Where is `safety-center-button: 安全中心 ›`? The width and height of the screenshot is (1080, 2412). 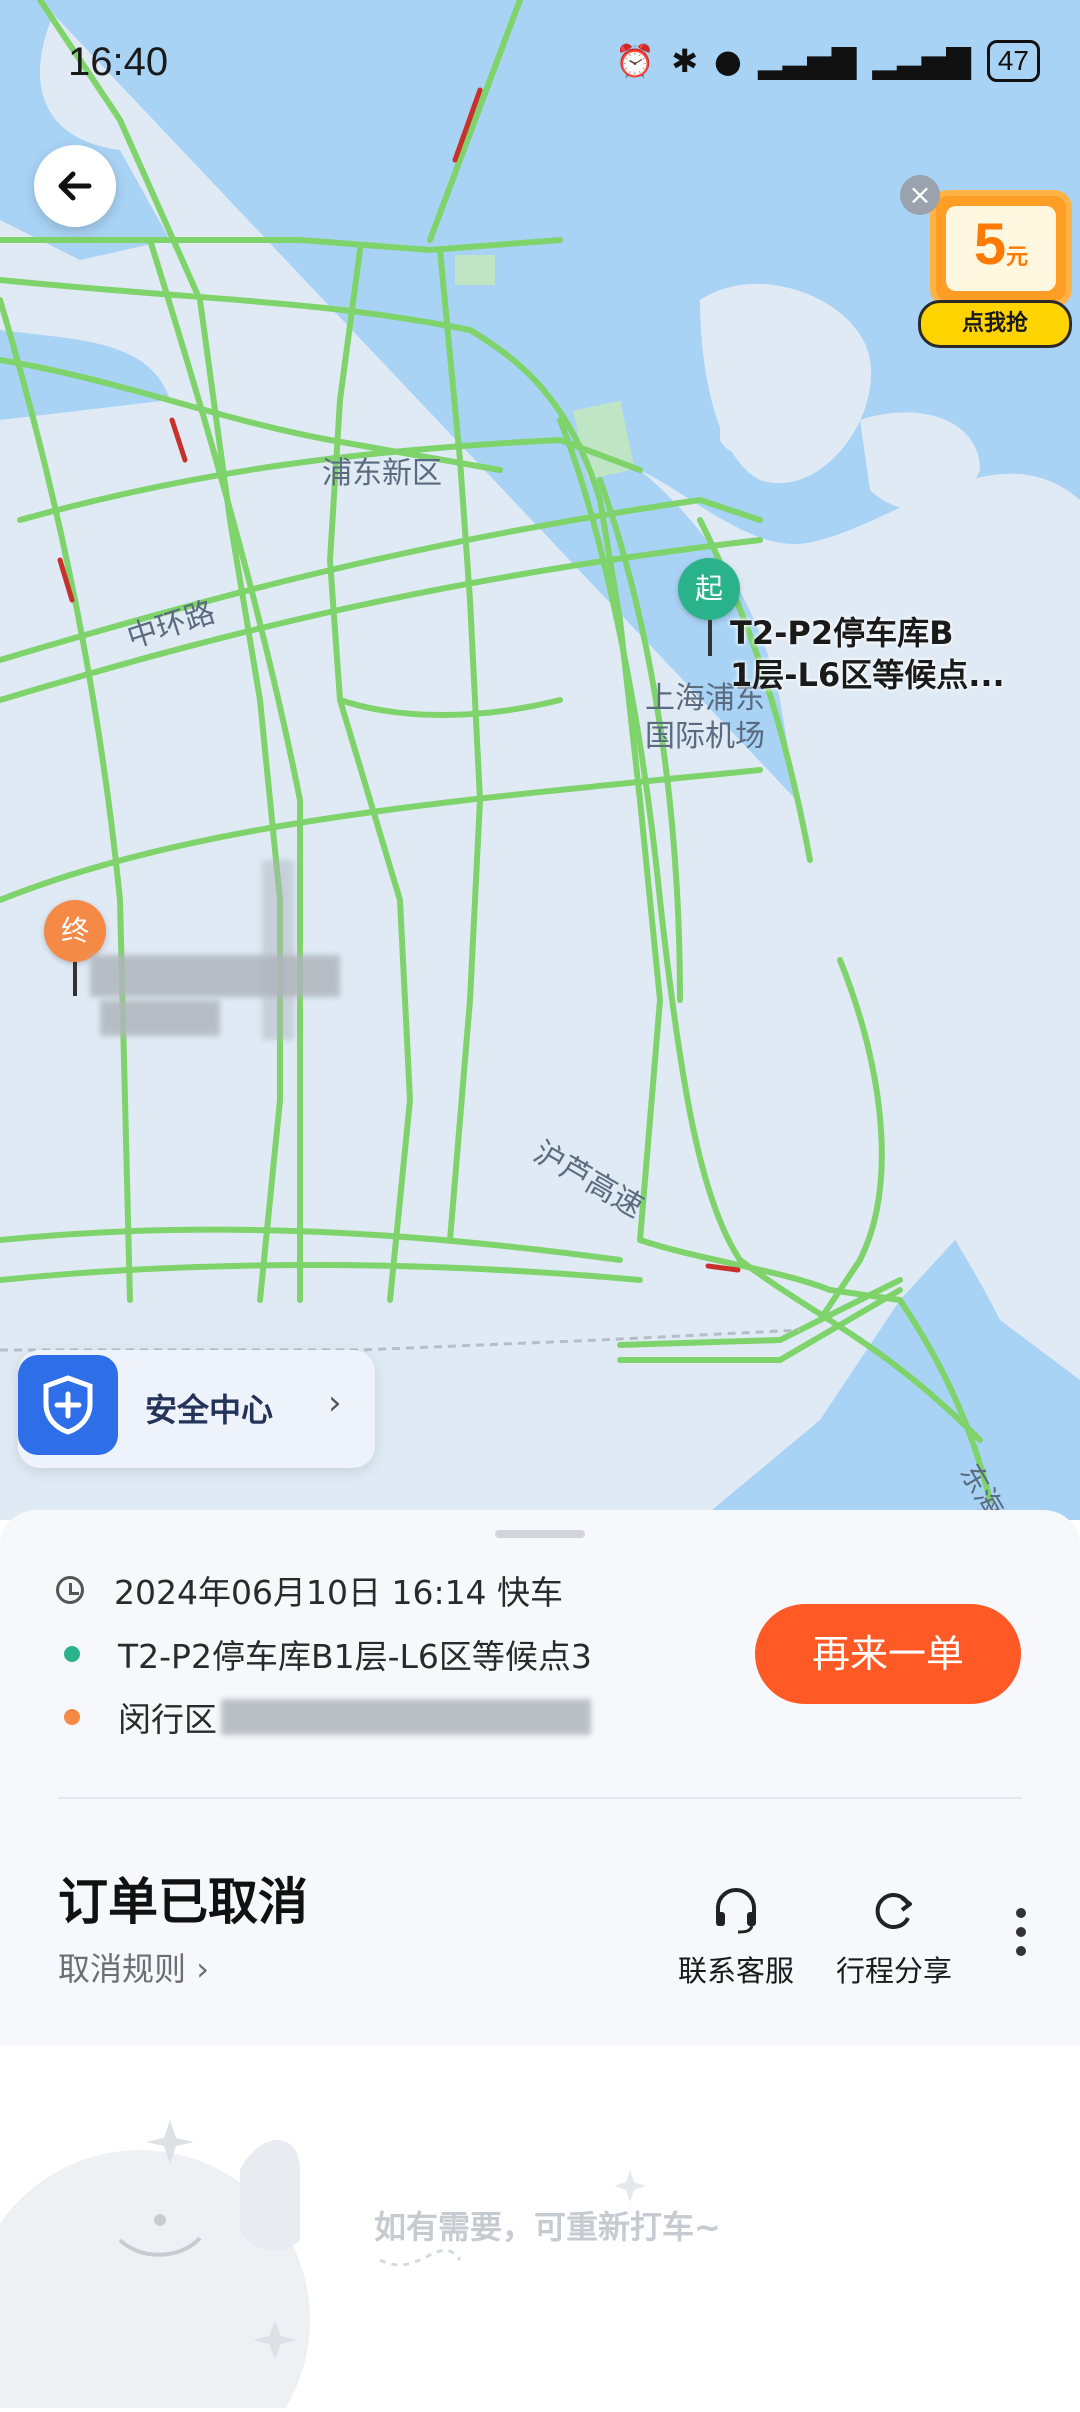 safety-center-button: 安全中心 › is located at coordinates (196, 1409).